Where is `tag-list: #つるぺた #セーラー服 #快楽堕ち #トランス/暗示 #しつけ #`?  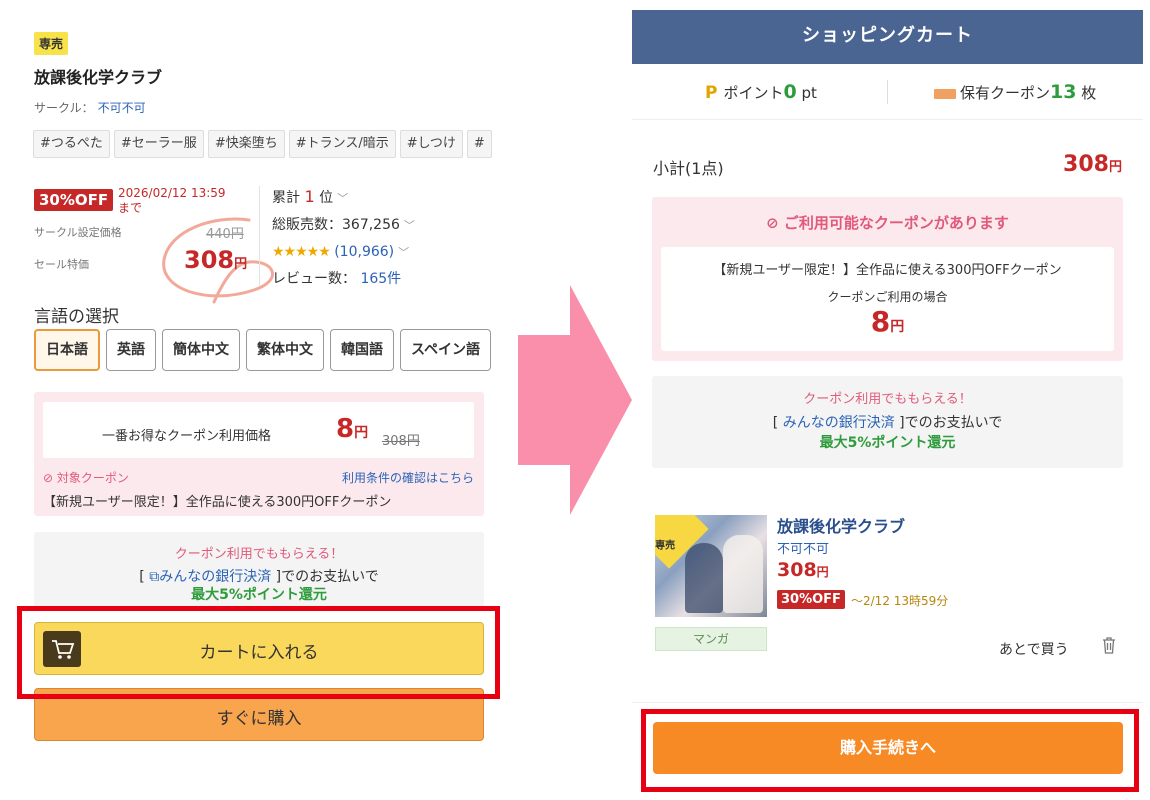 tag-list: #つるぺた #セーラー服 #快楽堕ち #トランス/暗示 #しつけ # is located at coordinates (266, 145).